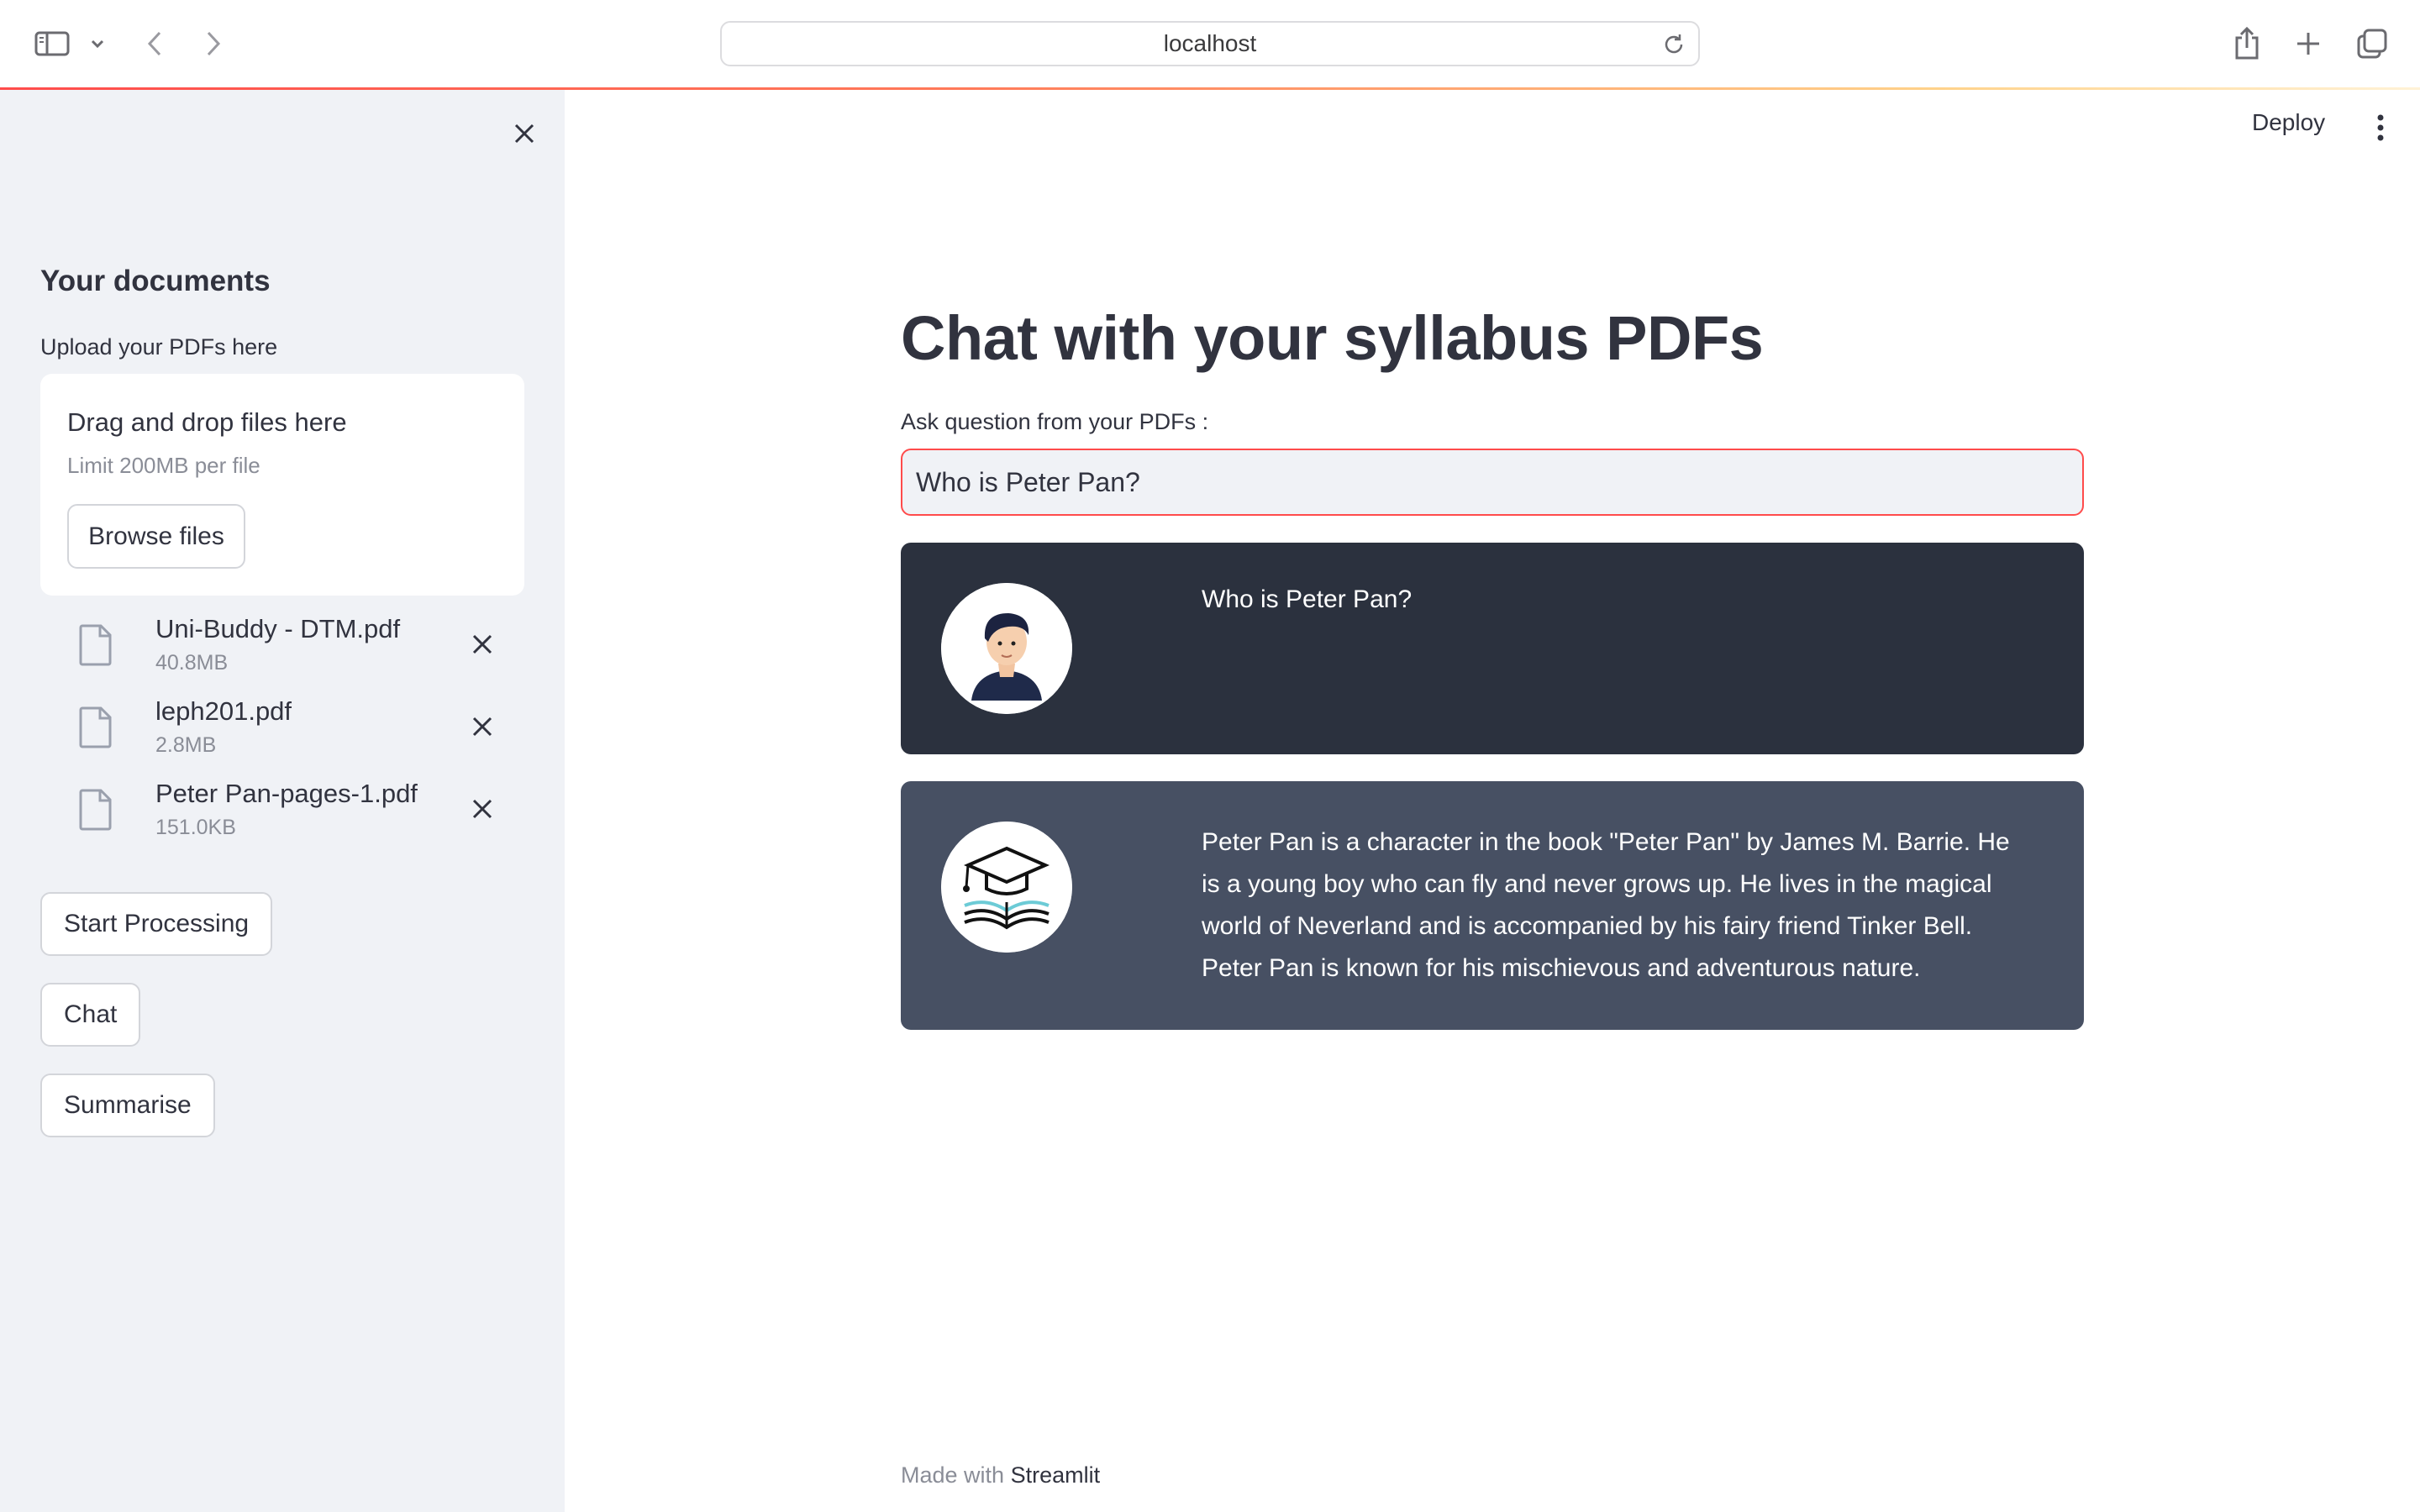 Image resolution: width=2420 pixels, height=1512 pixels. What do you see at coordinates (2372, 43) in the screenshot?
I see `tabs-overview-icon` at bounding box center [2372, 43].